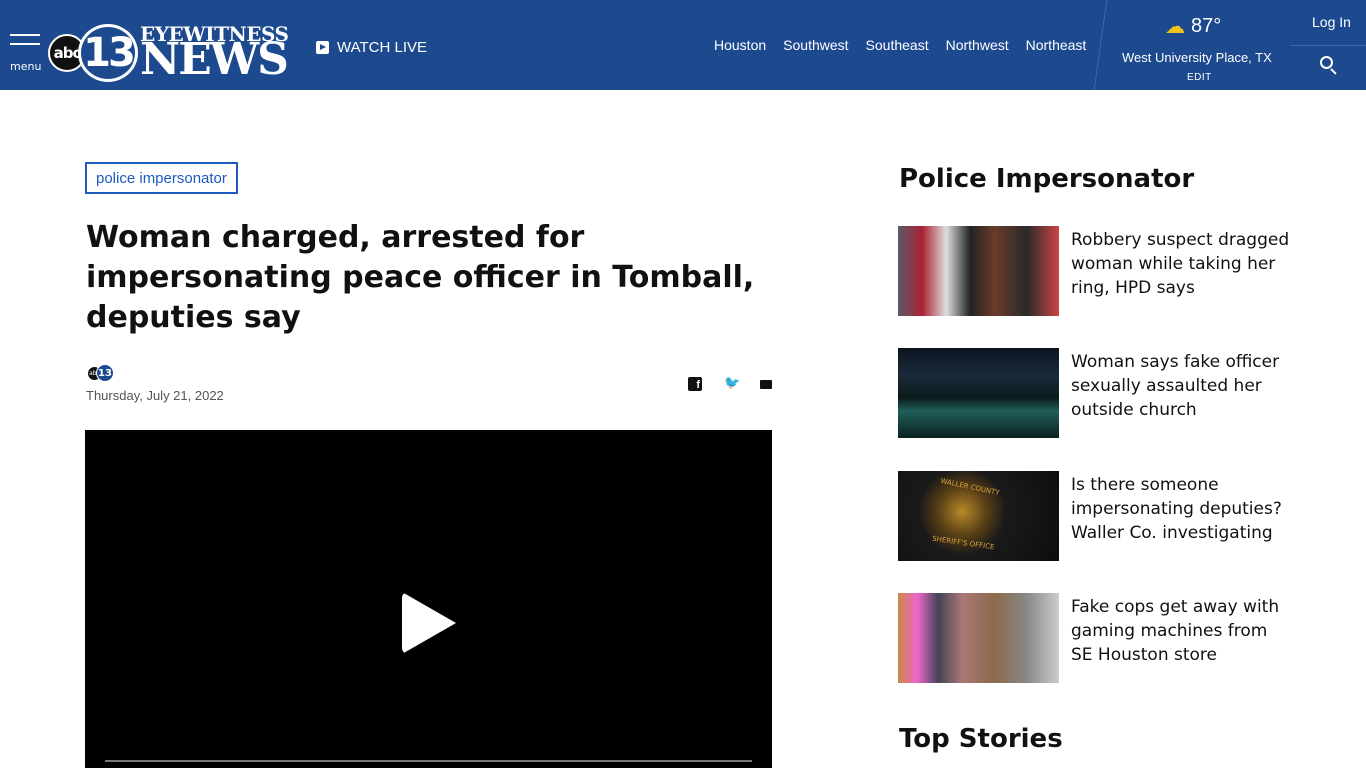 The height and width of the screenshot is (768, 1366). I want to click on byline-13-logo: 13, so click(105, 373).